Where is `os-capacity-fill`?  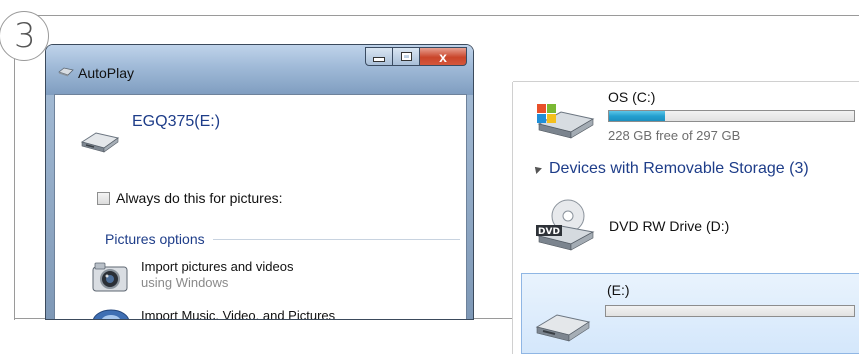
os-capacity-fill is located at coordinates (637, 116).